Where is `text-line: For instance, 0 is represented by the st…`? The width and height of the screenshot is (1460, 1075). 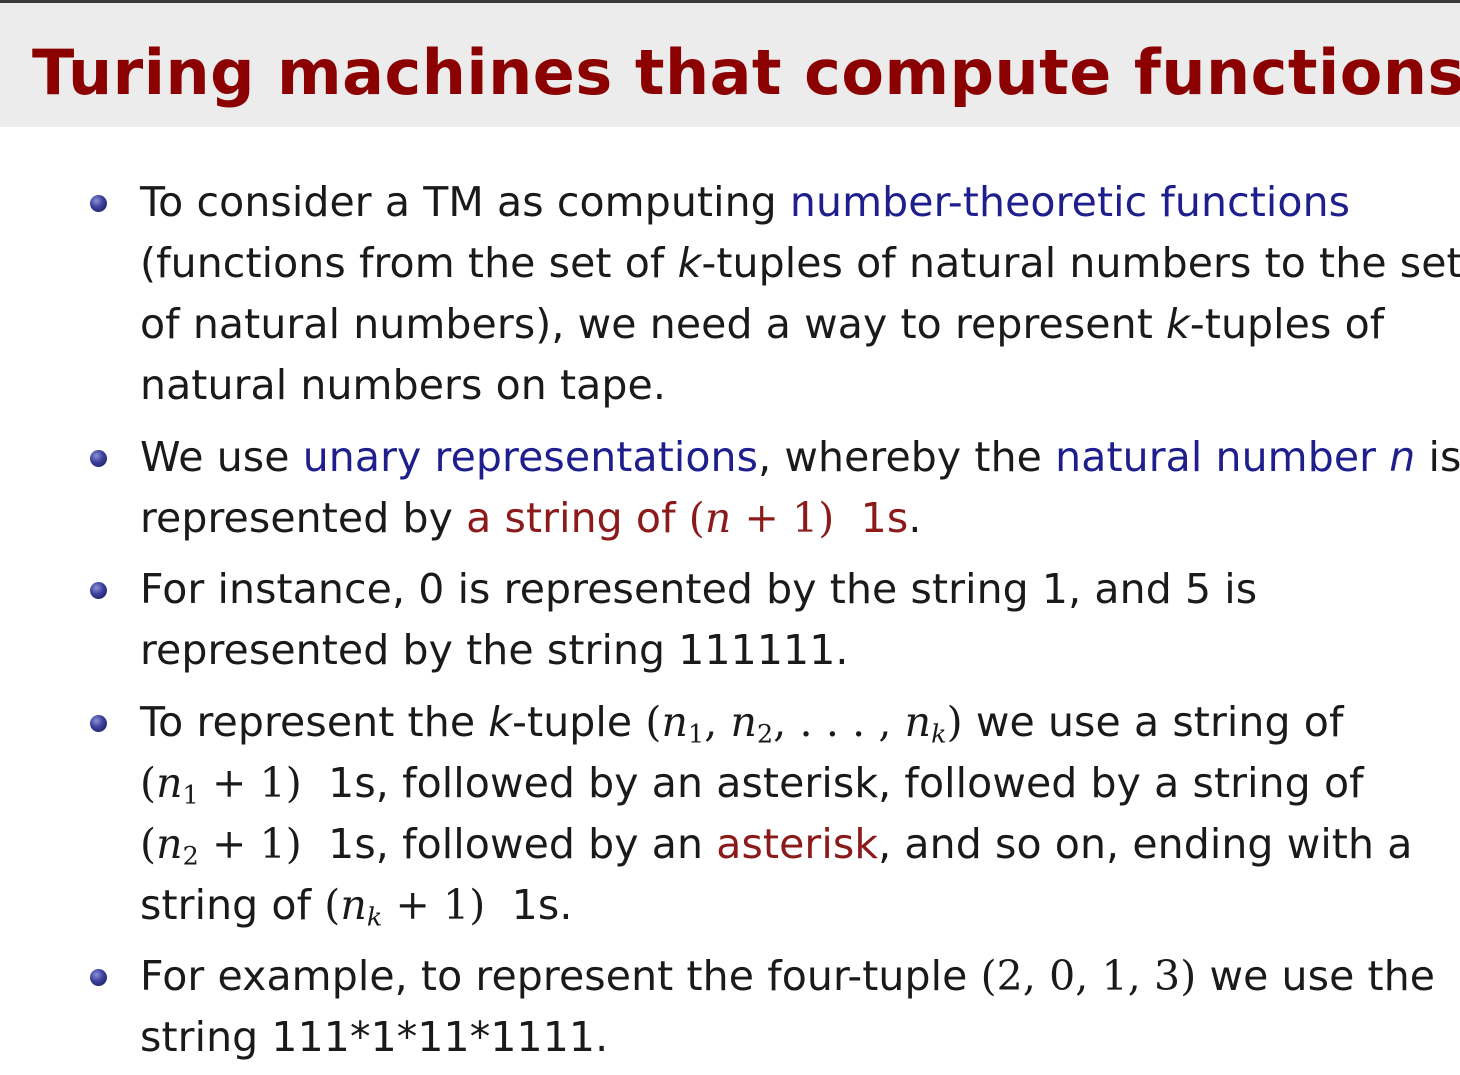 text-line: For instance, 0 is represented by the st… is located at coordinates (699, 589).